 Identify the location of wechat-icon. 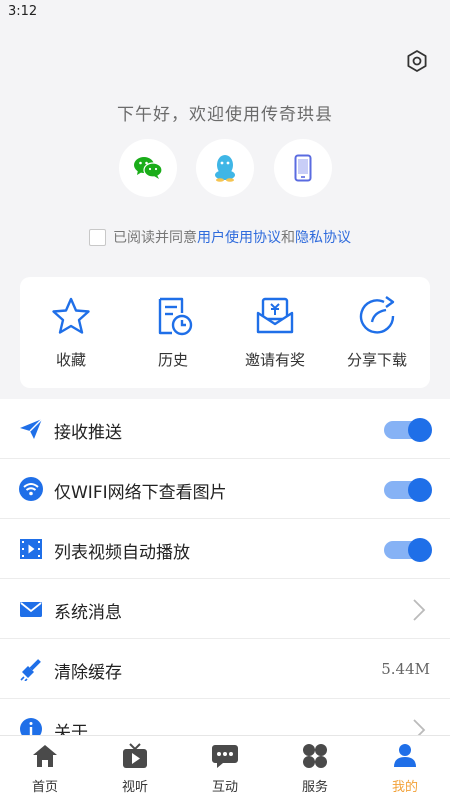
(148, 168).